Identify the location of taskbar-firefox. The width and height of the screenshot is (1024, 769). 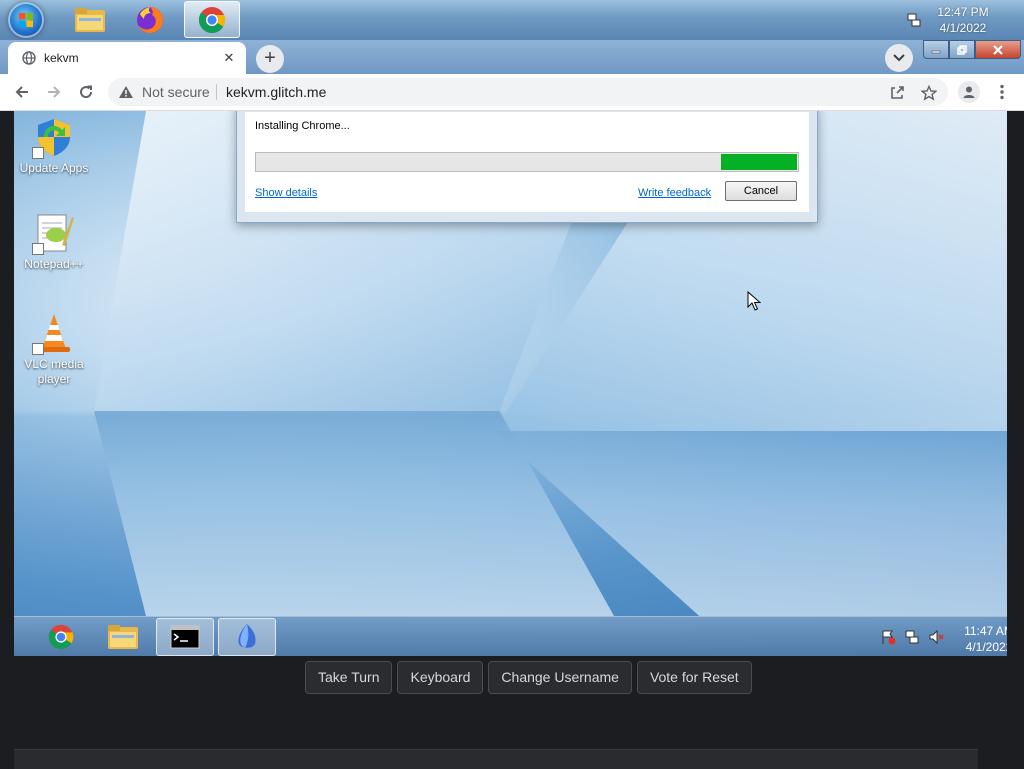
(150, 19).